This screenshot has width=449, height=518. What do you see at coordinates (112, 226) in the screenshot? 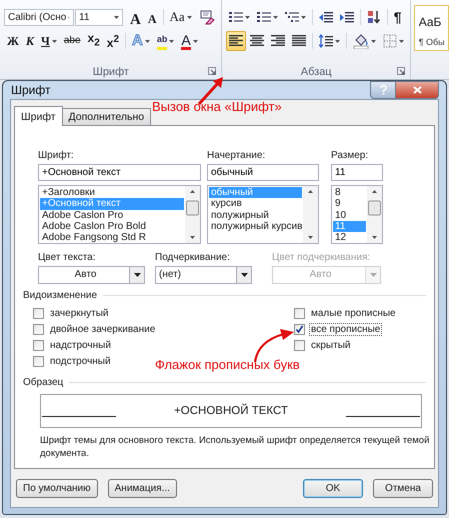
I see `list-item: Adobe Caslon Pro Bold` at bounding box center [112, 226].